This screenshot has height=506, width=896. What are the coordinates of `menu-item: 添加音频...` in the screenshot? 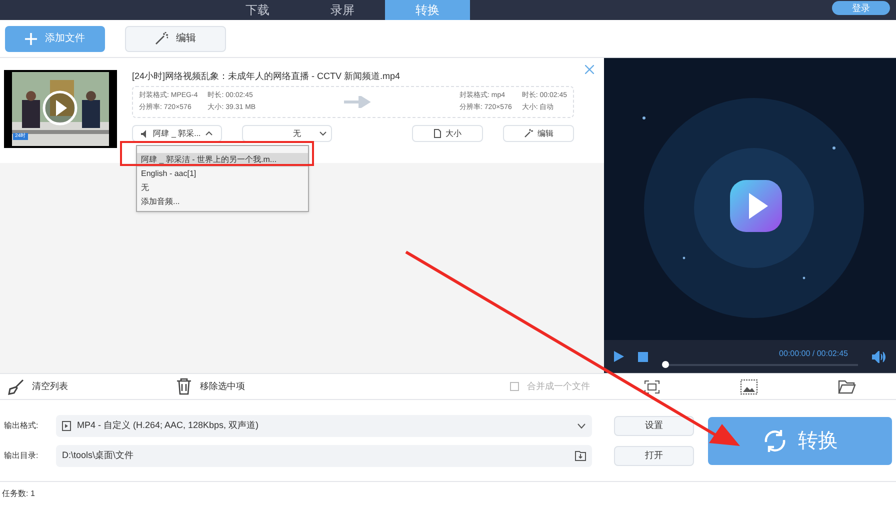 It's located at (222, 202).